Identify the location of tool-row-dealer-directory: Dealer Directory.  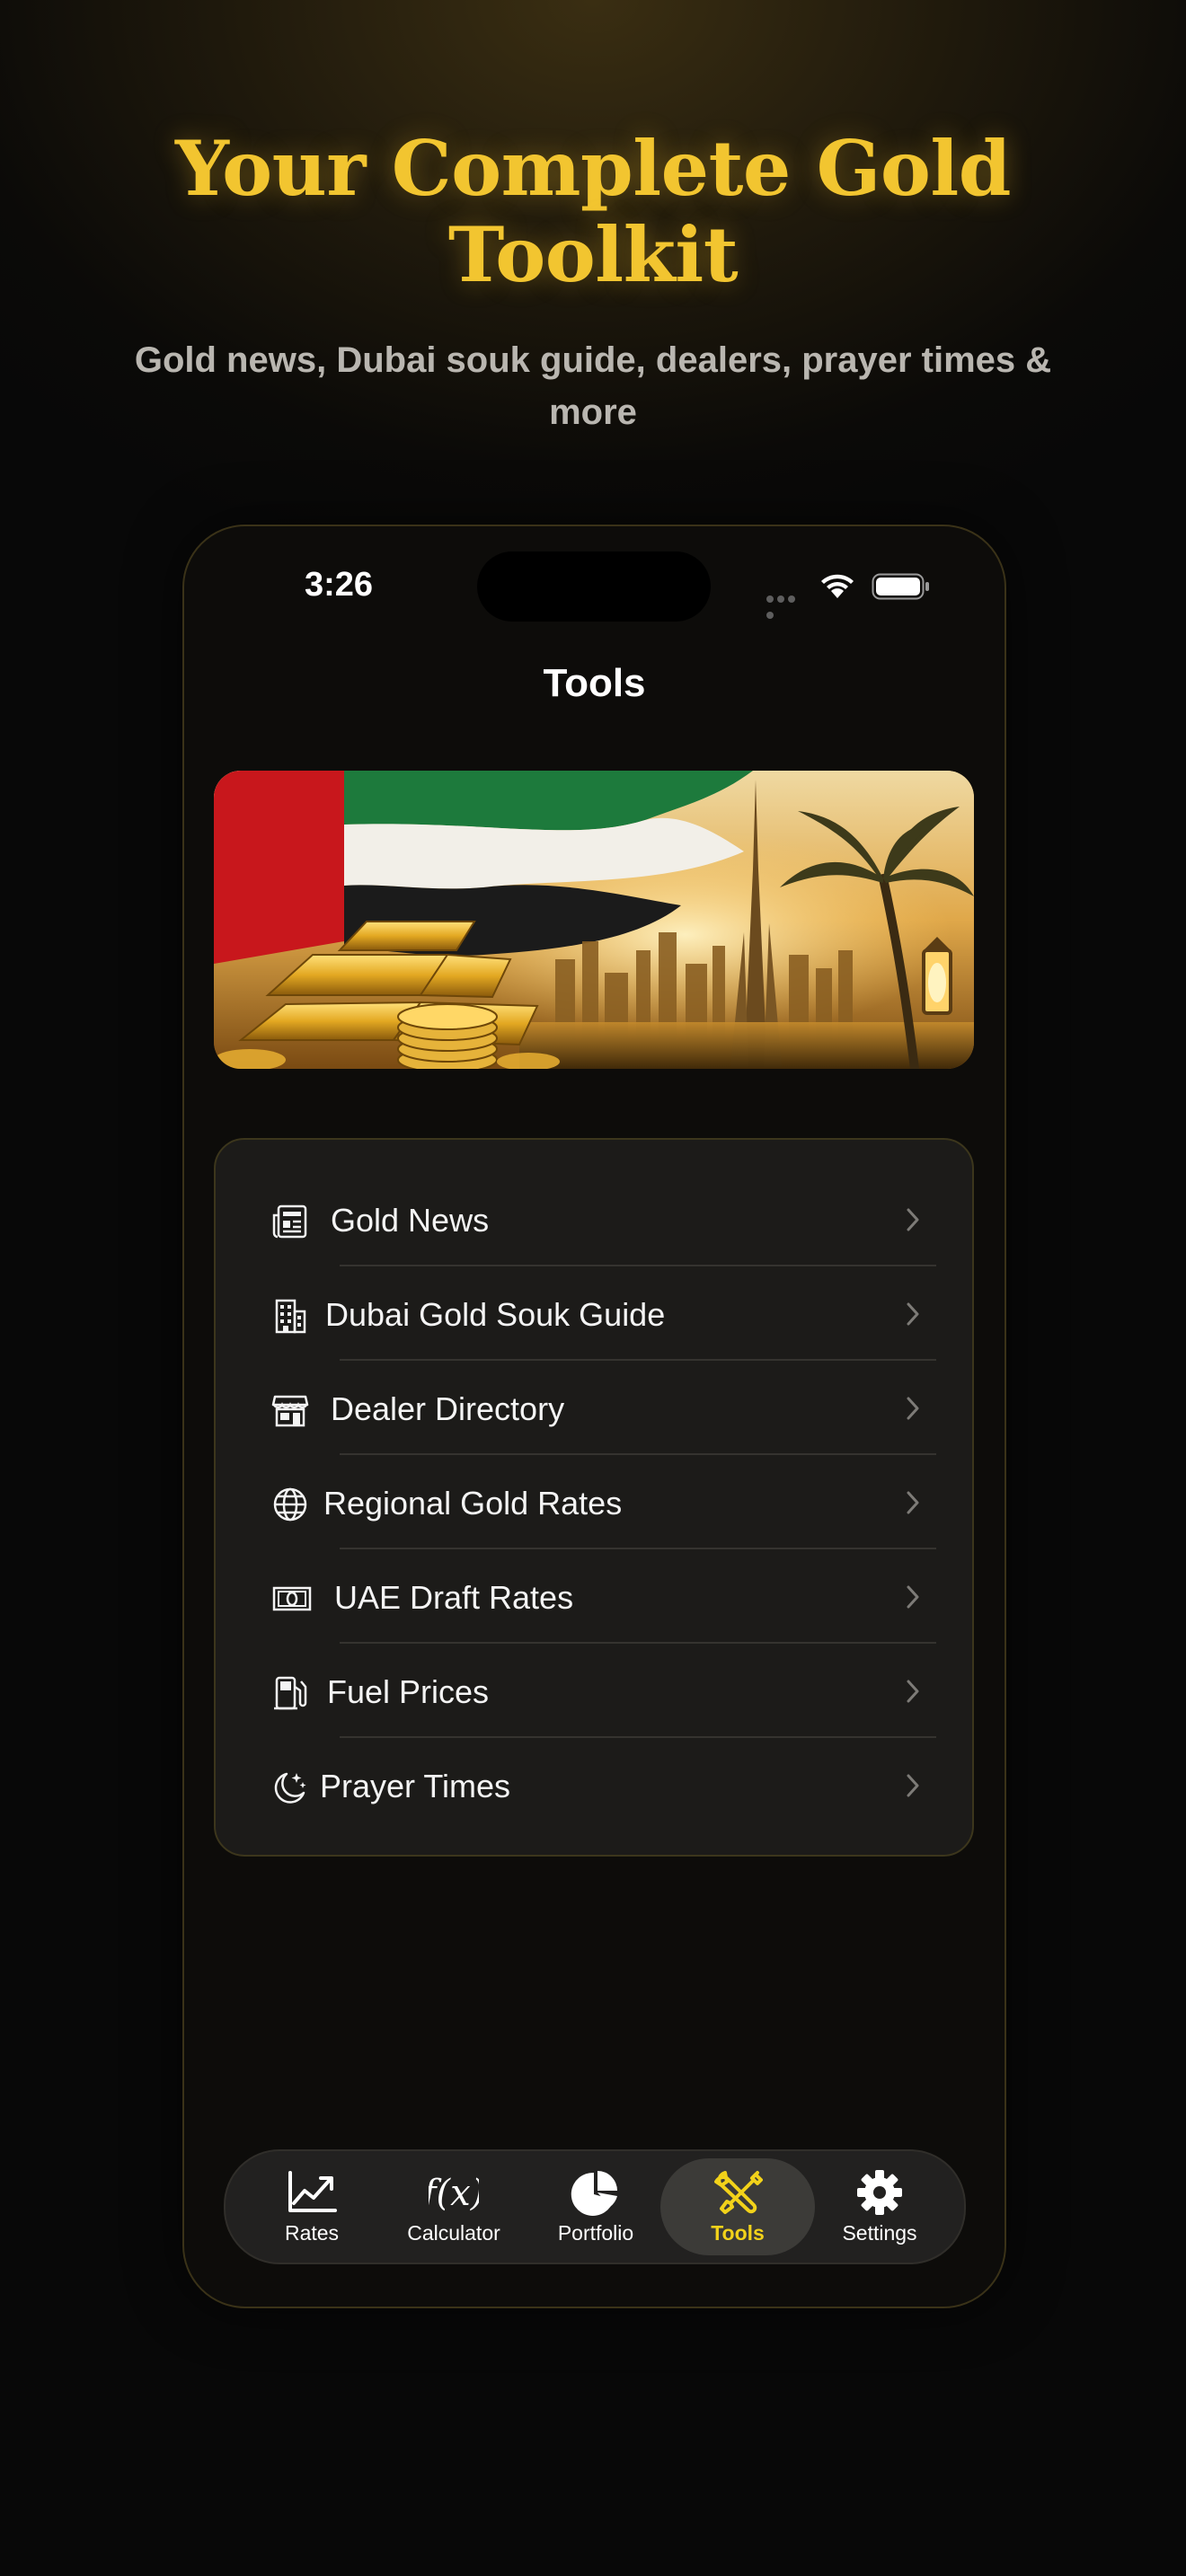
(594, 1408).